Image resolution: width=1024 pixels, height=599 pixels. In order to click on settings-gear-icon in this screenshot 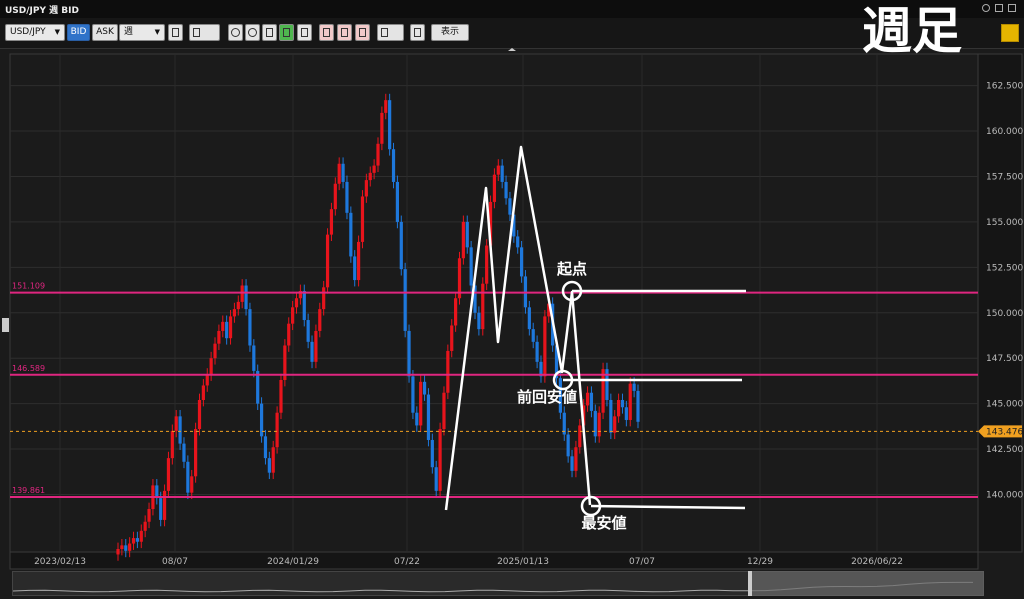, I will do `click(986, 8)`.